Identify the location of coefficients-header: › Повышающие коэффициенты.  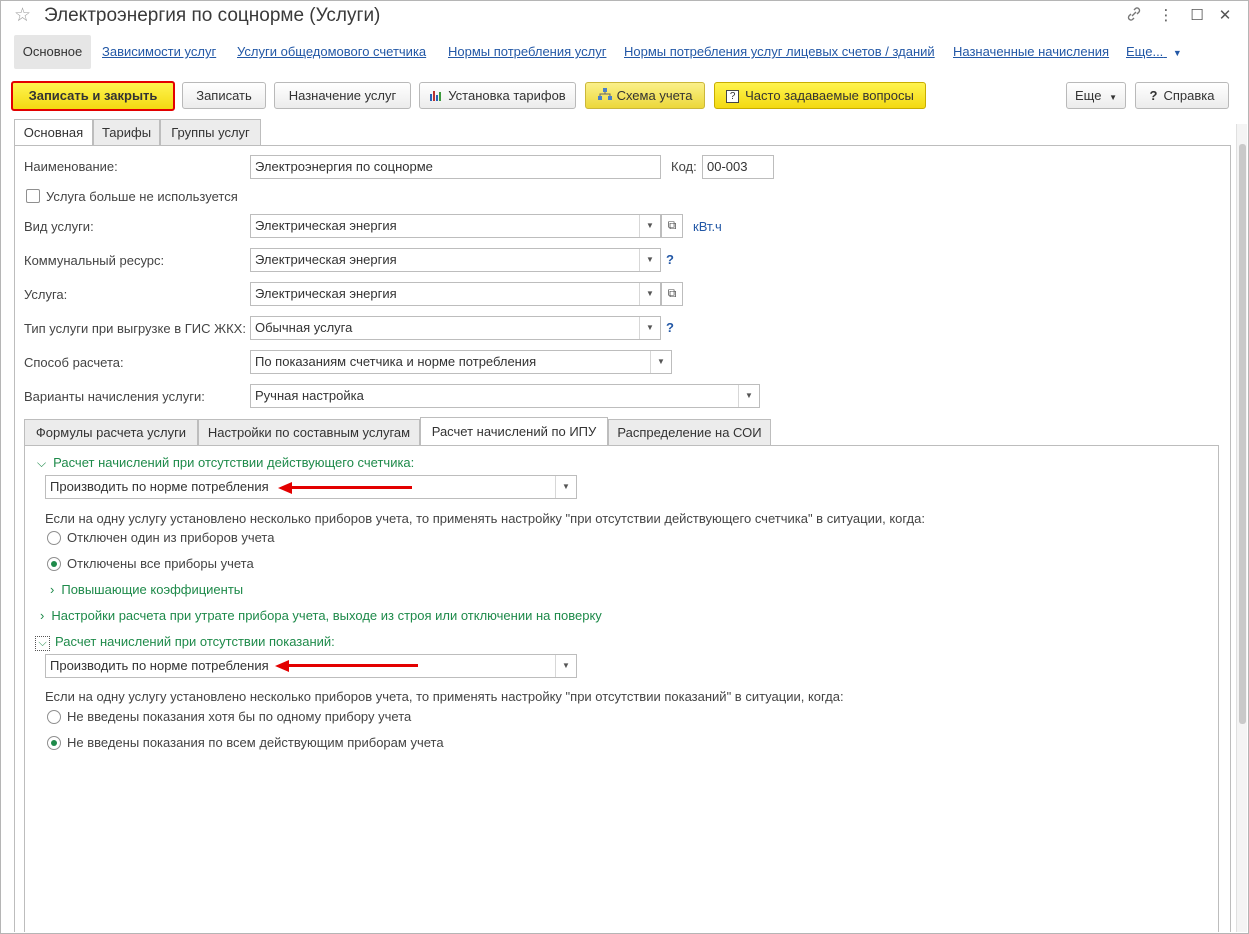
(146, 589).